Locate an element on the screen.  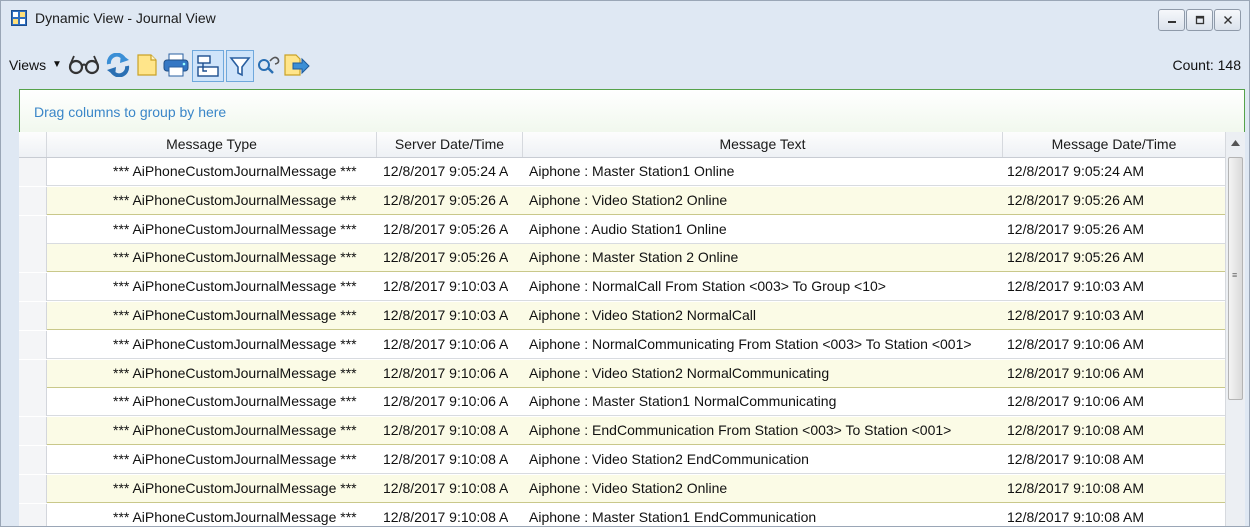
column-header-message-date: Message Date/Time is located at coordinates (1114, 144).